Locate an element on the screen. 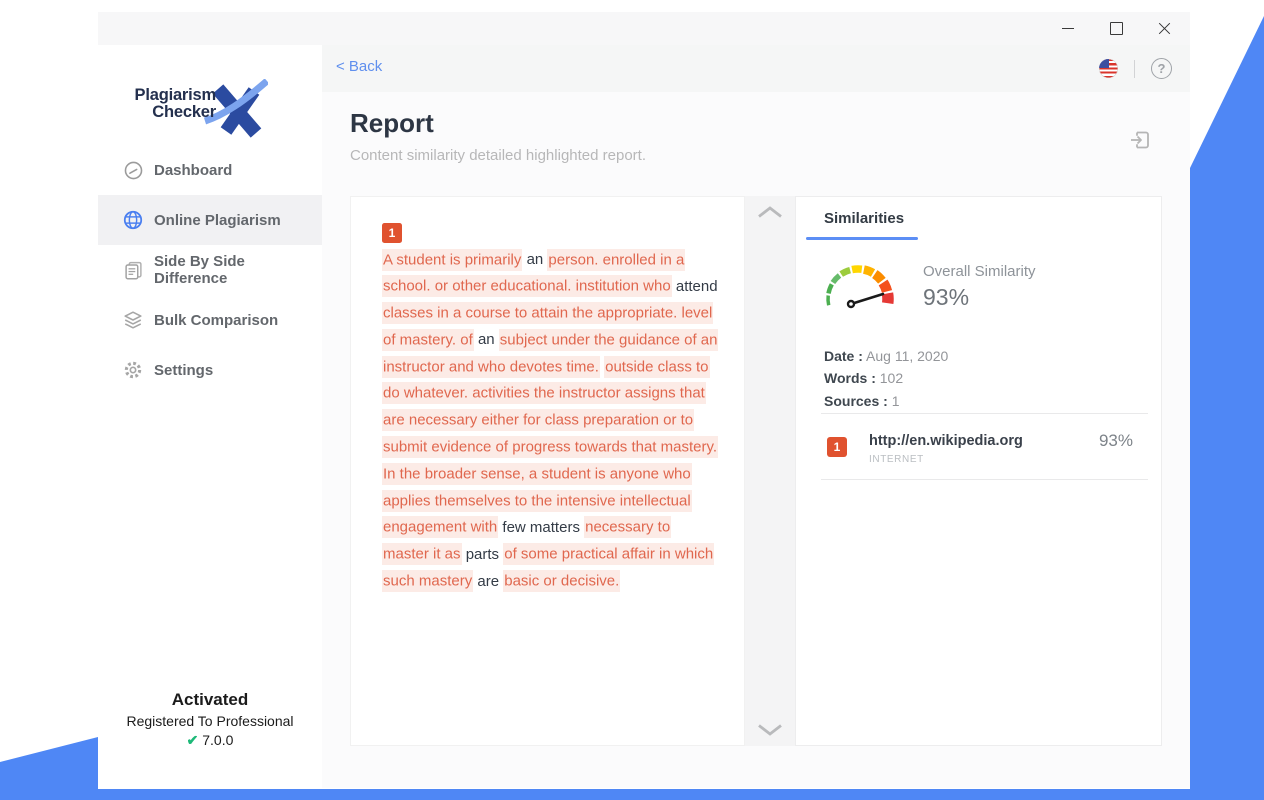 This screenshot has width=1264, height=800. globe-icon is located at coordinates (133, 220).